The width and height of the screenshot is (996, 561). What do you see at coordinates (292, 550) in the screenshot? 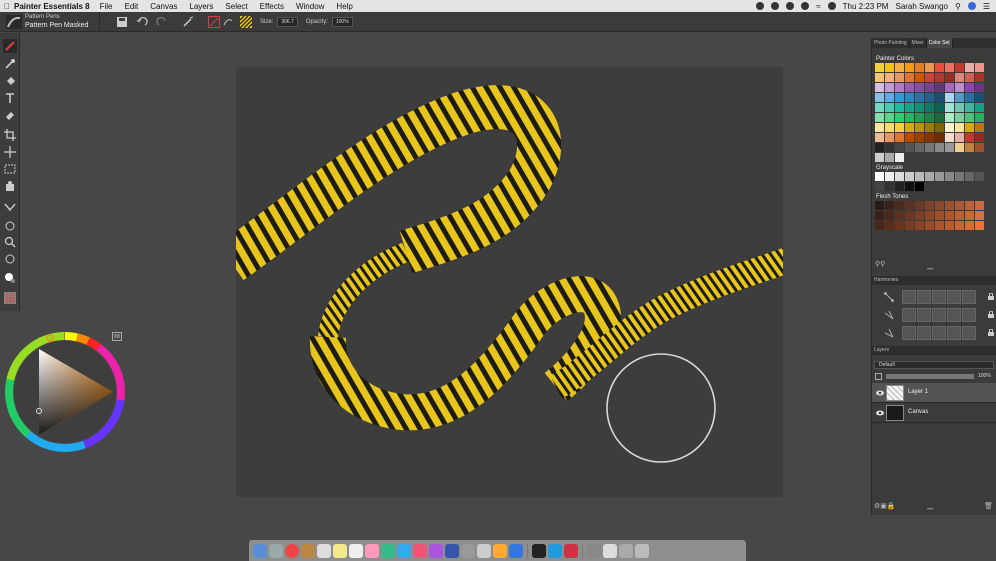
I see `chrome-icon` at bounding box center [292, 550].